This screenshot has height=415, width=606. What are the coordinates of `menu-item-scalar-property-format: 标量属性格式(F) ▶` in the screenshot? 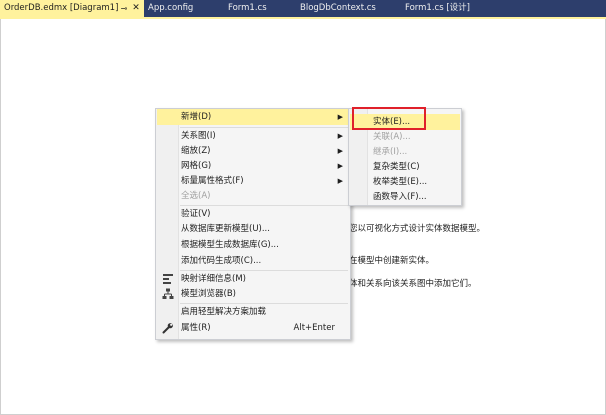 It's located at (253, 181).